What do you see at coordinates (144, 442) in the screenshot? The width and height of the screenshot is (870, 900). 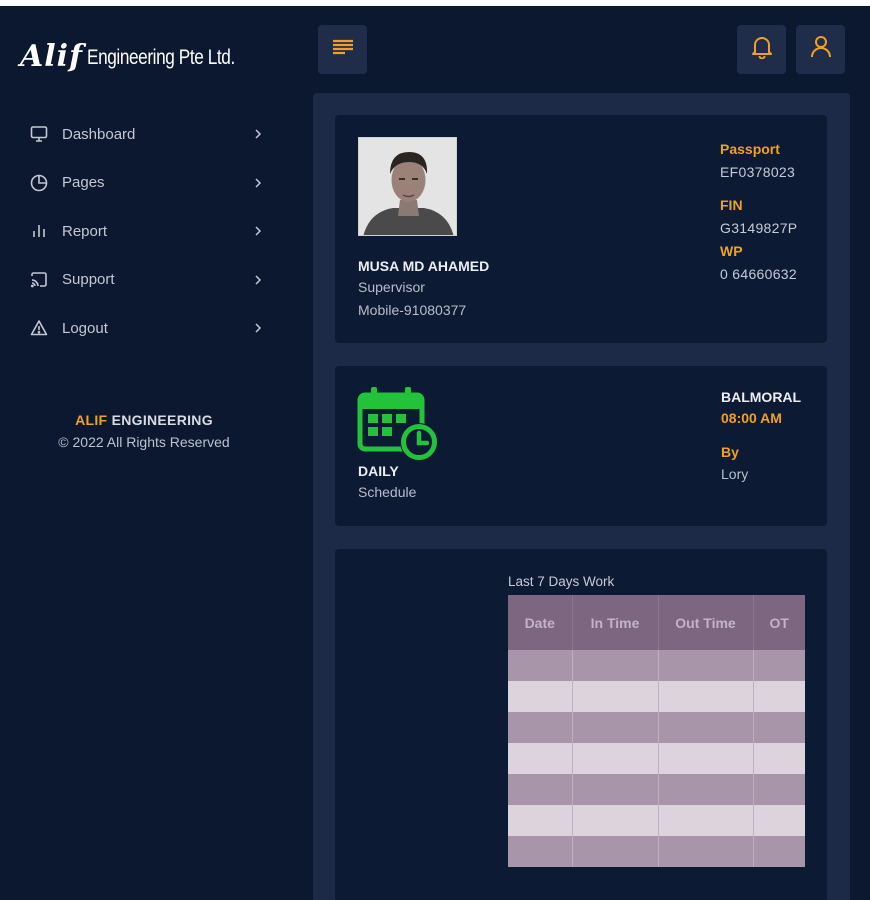 I see `footer-copyright: © 2022 All Rights Reserved` at bounding box center [144, 442].